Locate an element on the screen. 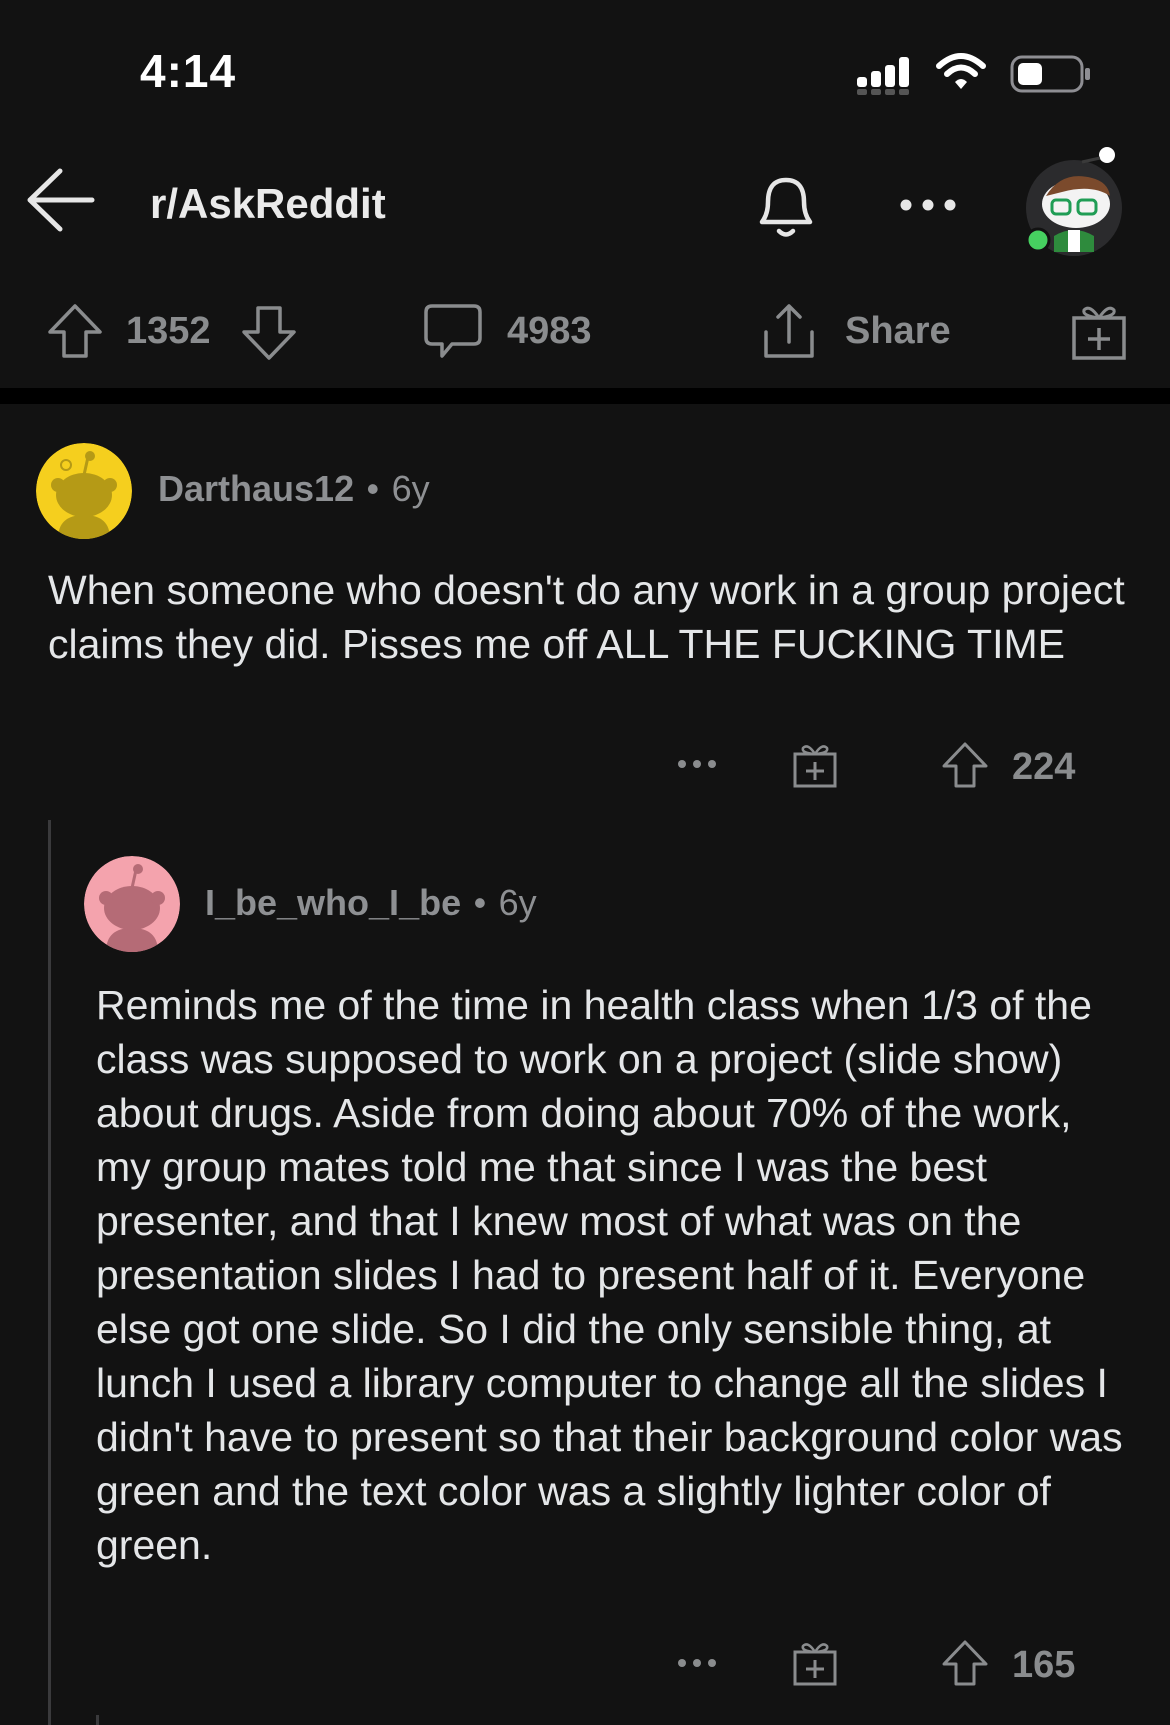 Image resolution: width=1170 pixels, height=1725 pixels. comment-author-avatar is located at coordinates (84, 491).